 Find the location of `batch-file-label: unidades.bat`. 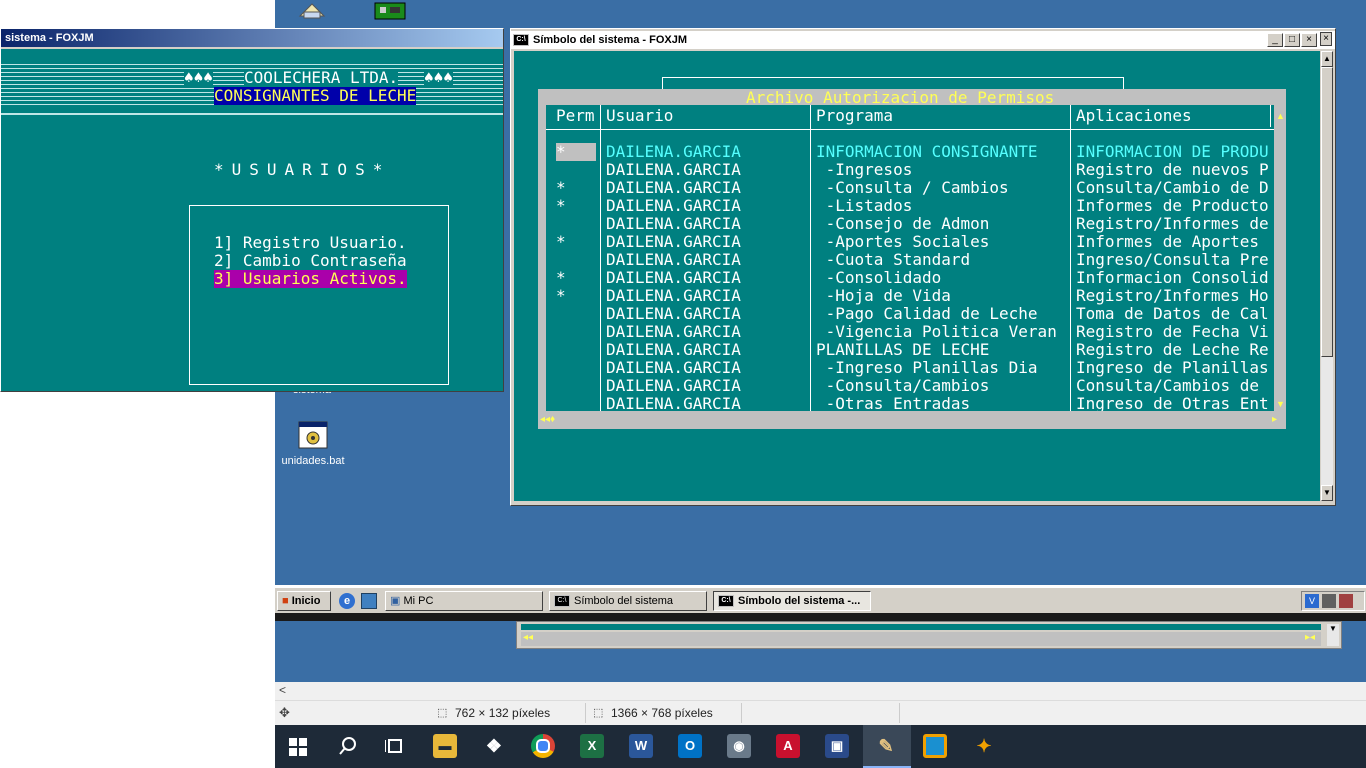

batch-file-label: unidades.bat is located at coordinates (313, 462).